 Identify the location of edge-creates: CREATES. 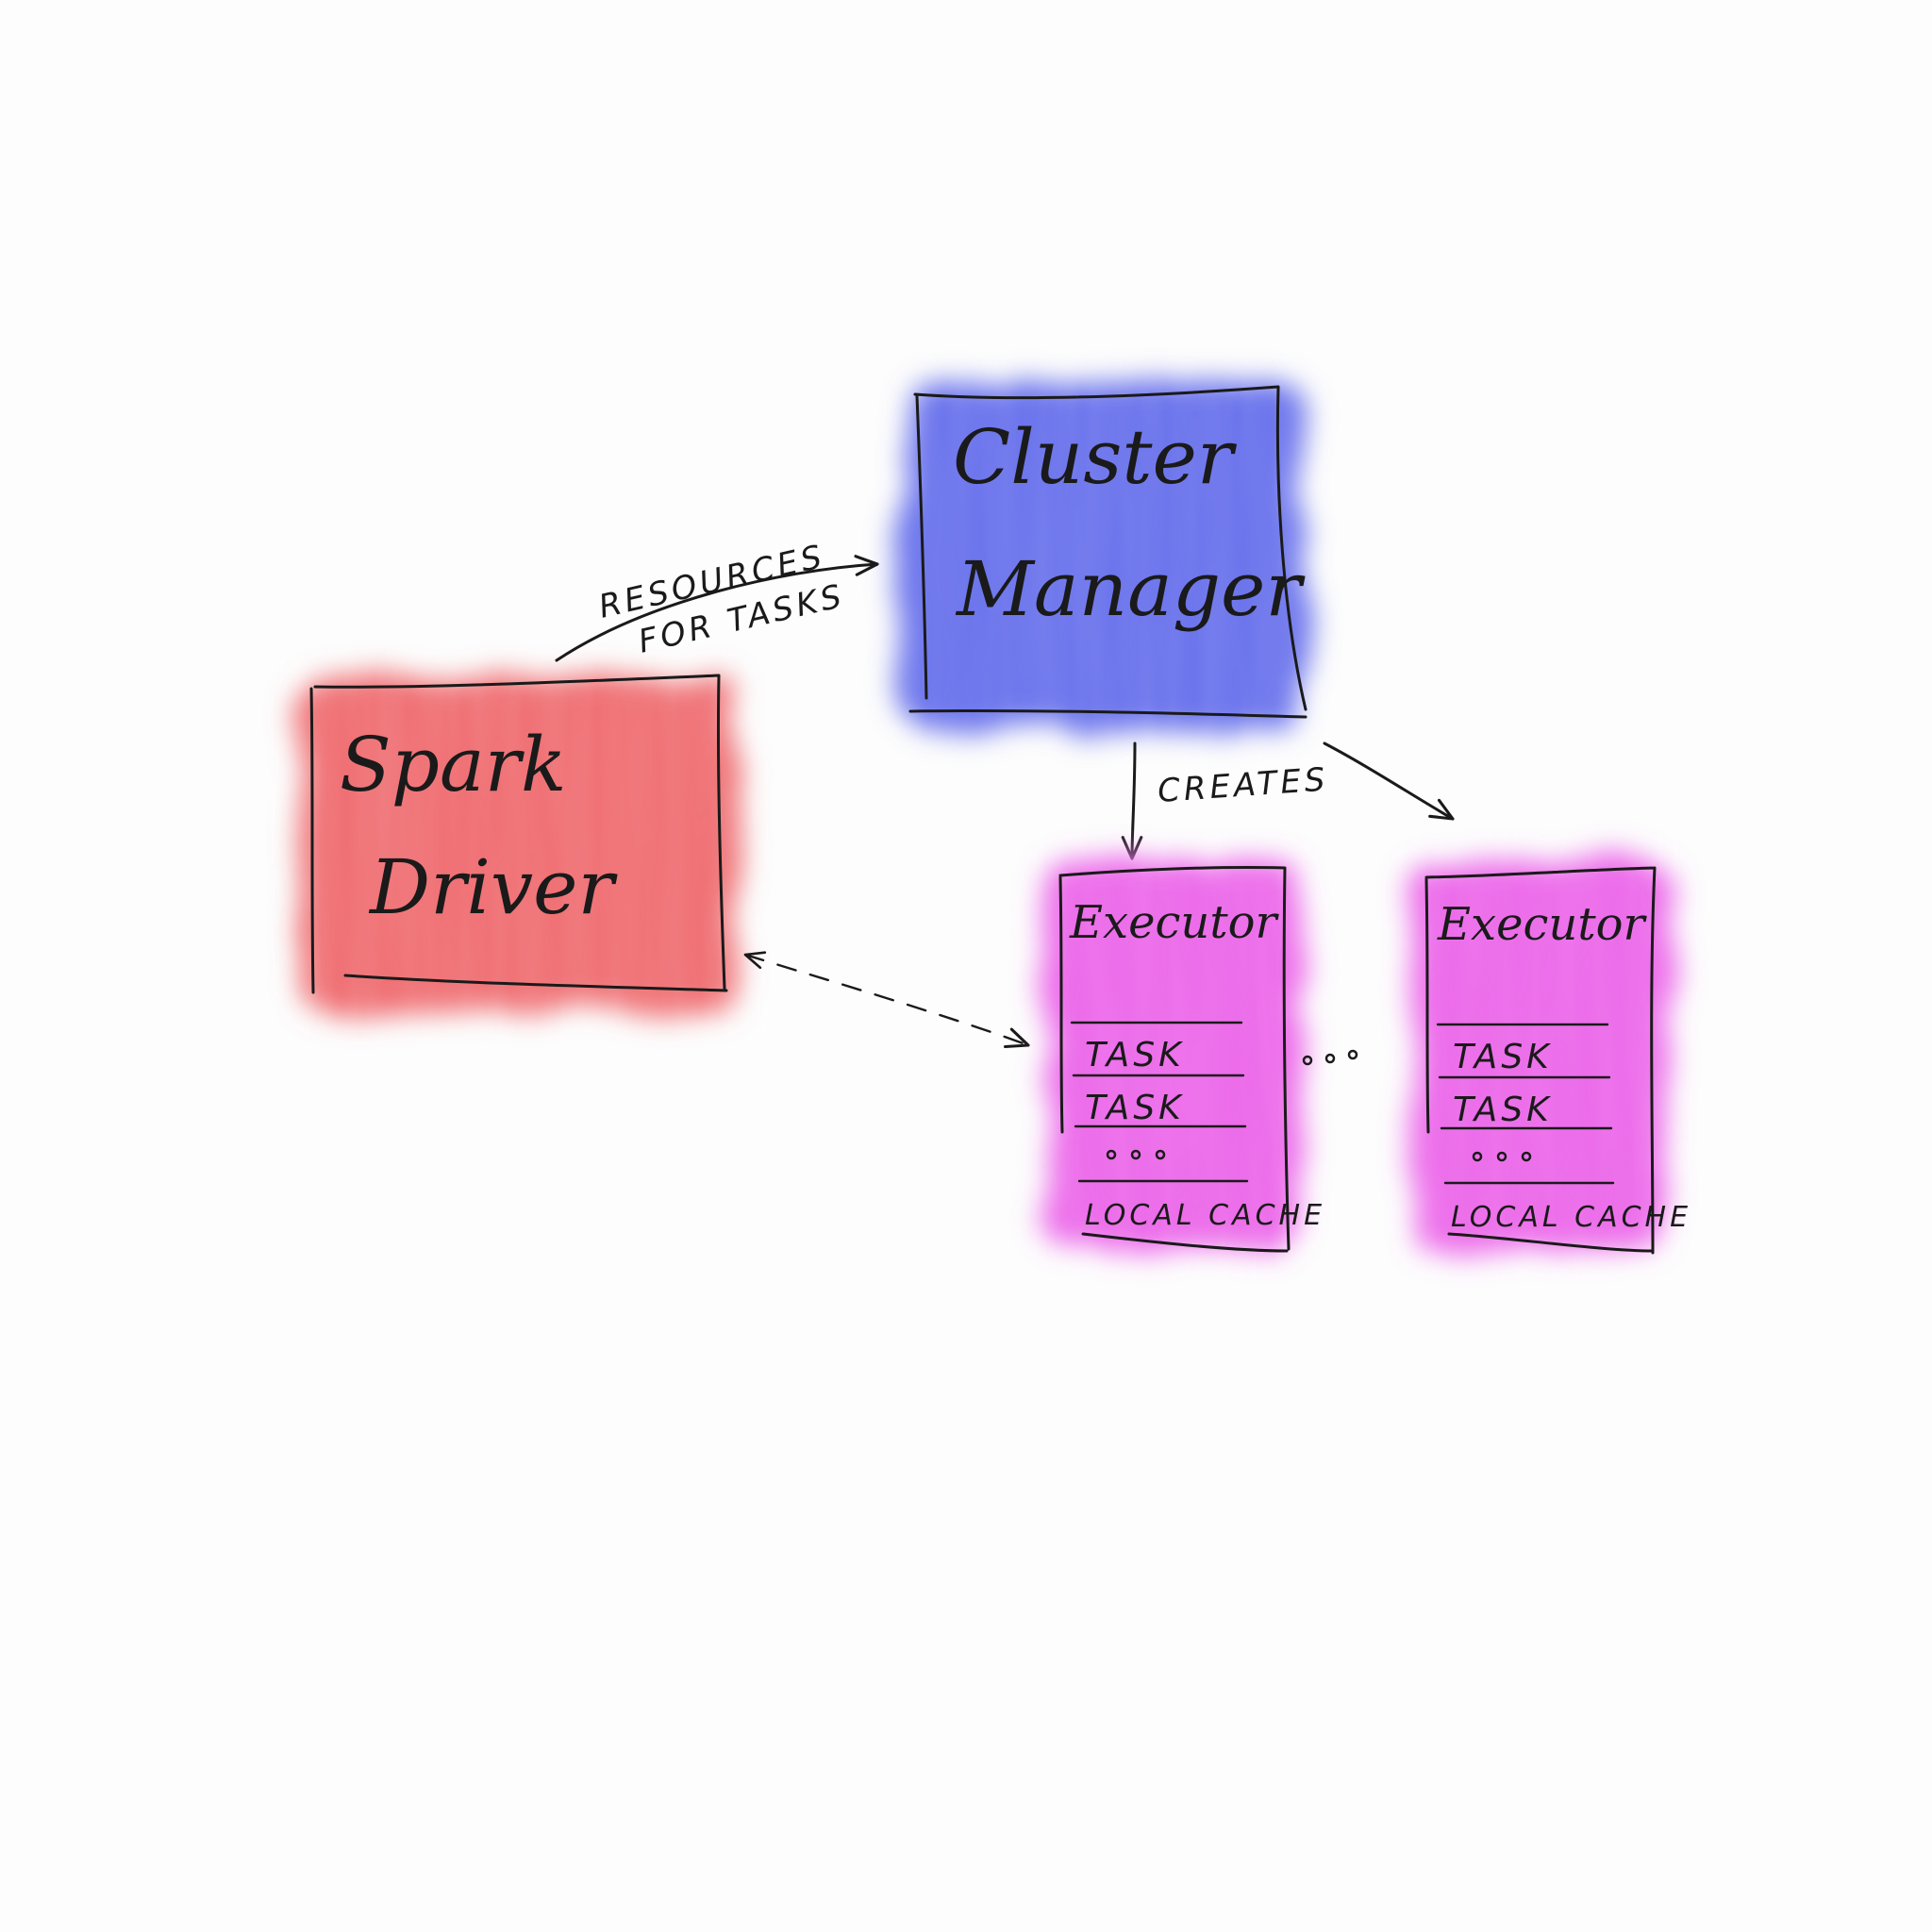
(1288, 801).